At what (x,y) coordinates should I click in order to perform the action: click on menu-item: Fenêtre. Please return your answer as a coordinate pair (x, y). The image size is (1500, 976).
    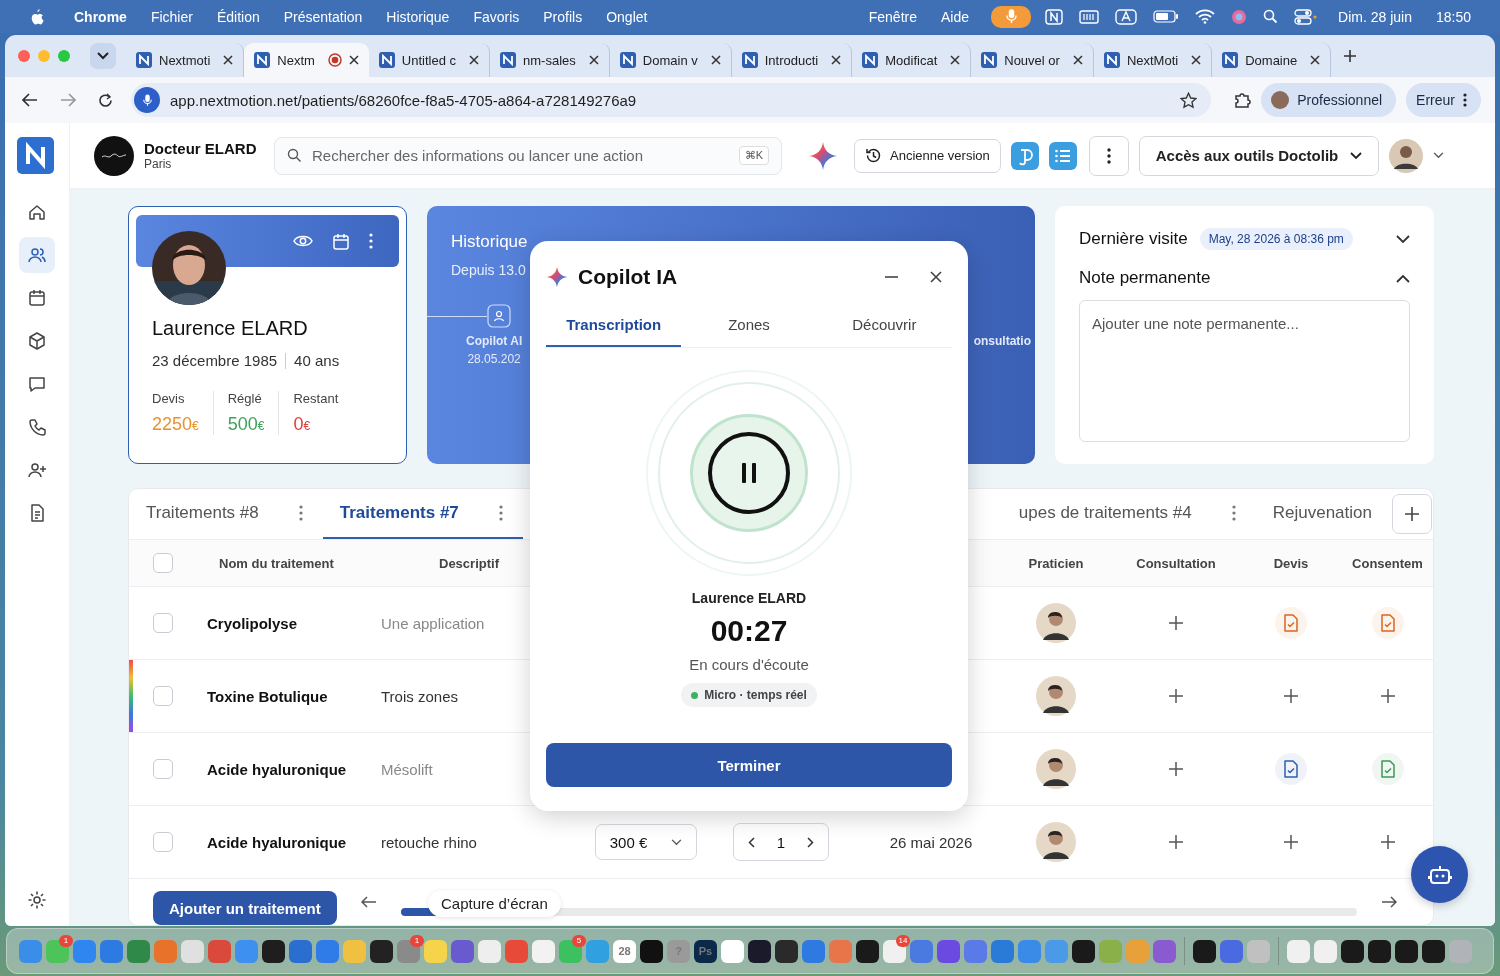
    Looking at the image, I should click on (892, 16).